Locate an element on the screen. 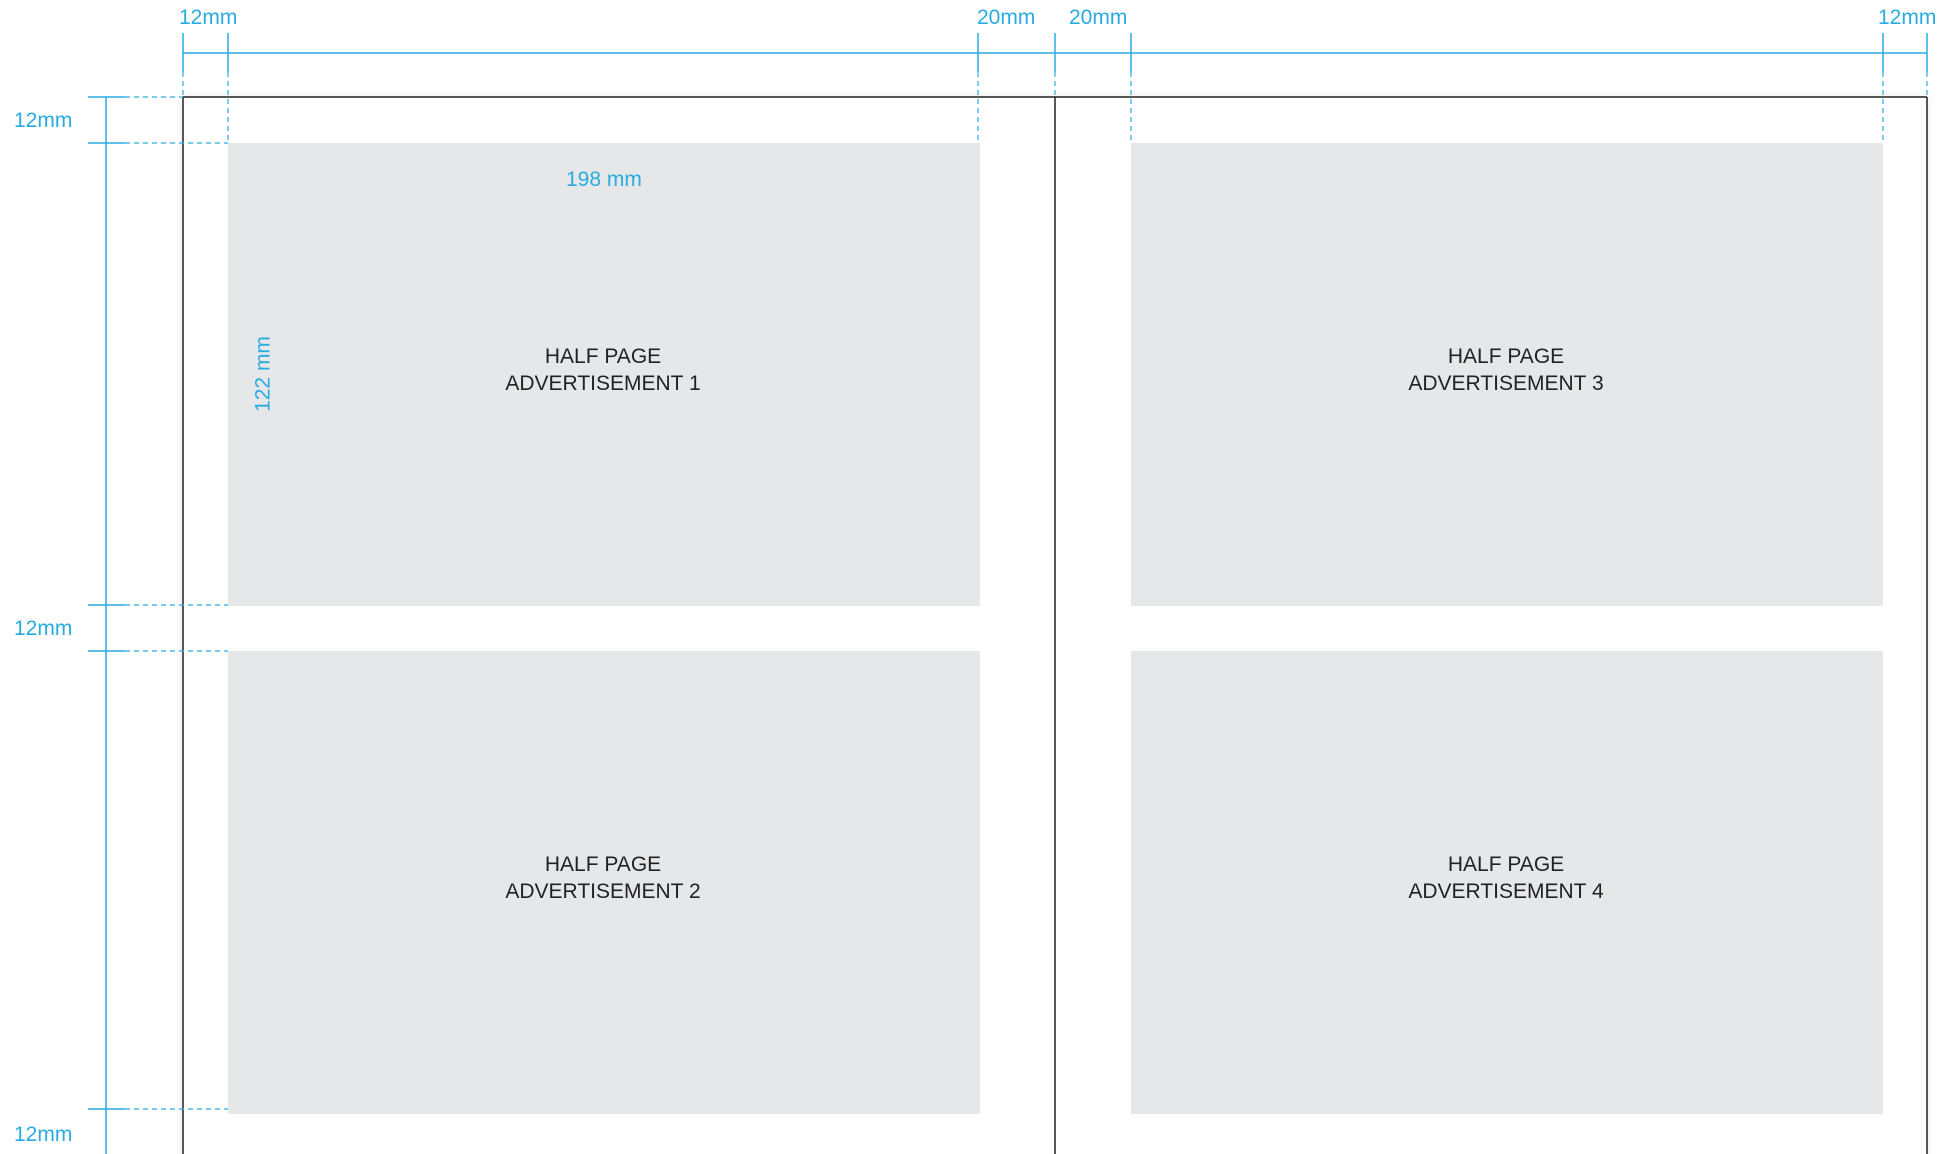 This screenshot has height=1154, width=1954. ad-1-line1: HALF PAGE is located at coordinates (603, 356).